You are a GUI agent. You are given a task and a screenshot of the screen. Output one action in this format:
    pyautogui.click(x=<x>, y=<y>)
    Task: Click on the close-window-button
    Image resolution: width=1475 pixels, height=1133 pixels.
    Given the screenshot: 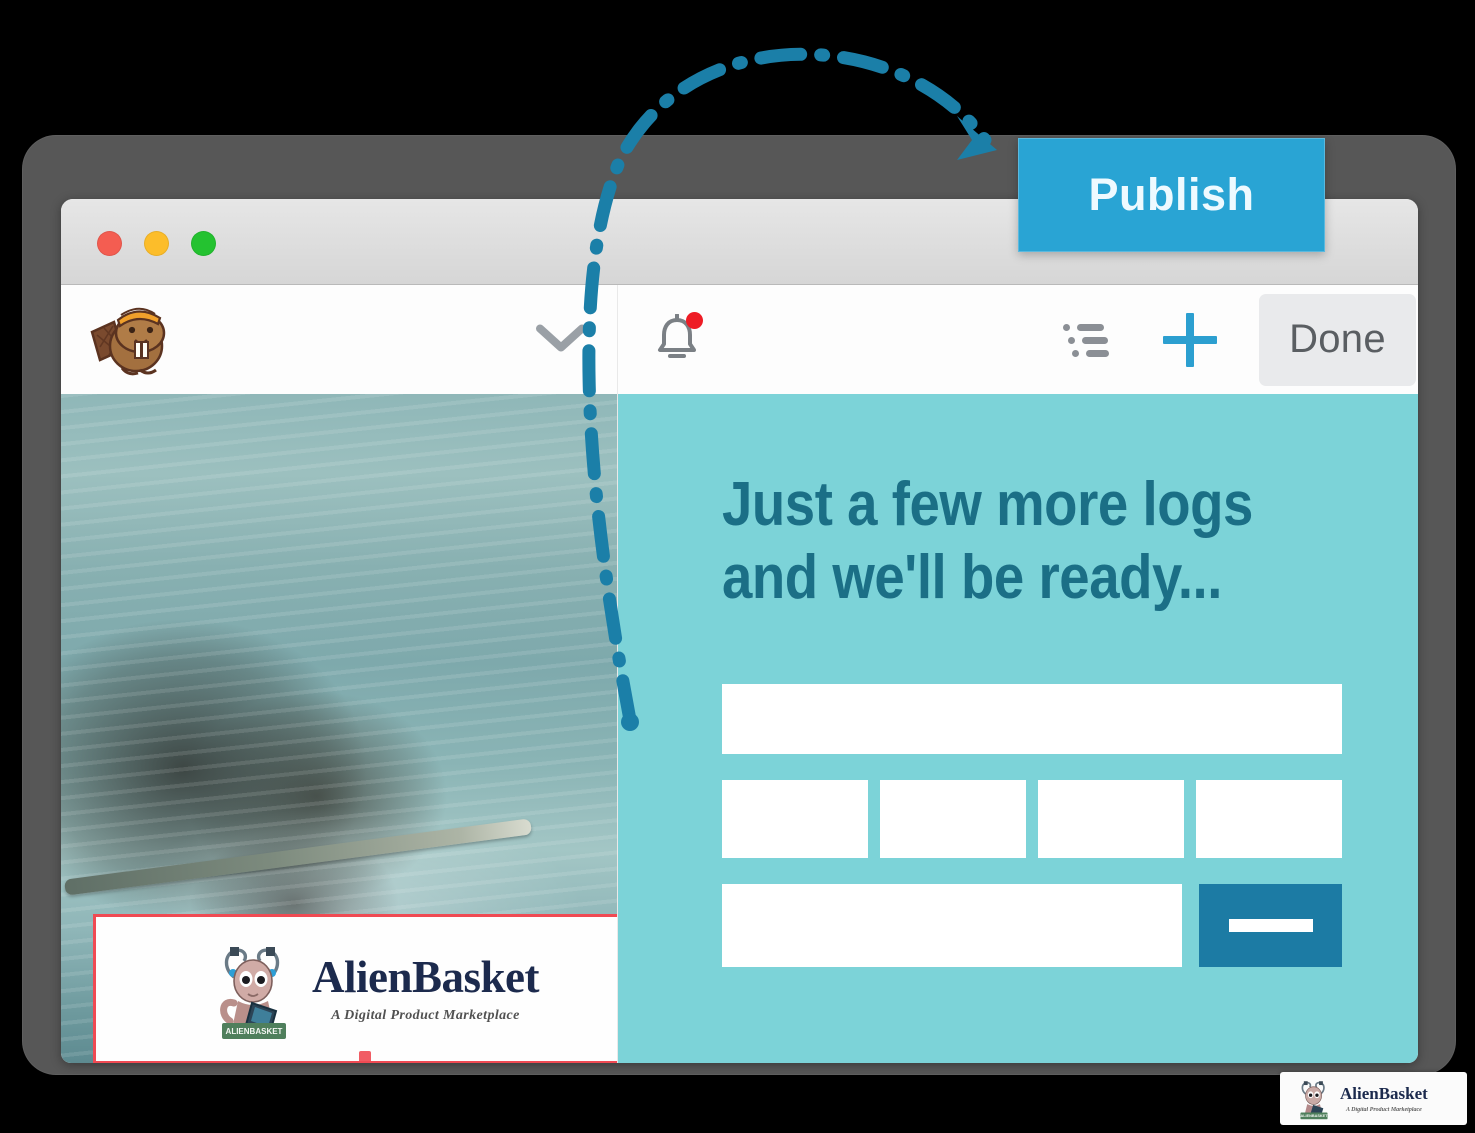 What is the action you would take?
    pyautogui.click(x=109, y=243)
    